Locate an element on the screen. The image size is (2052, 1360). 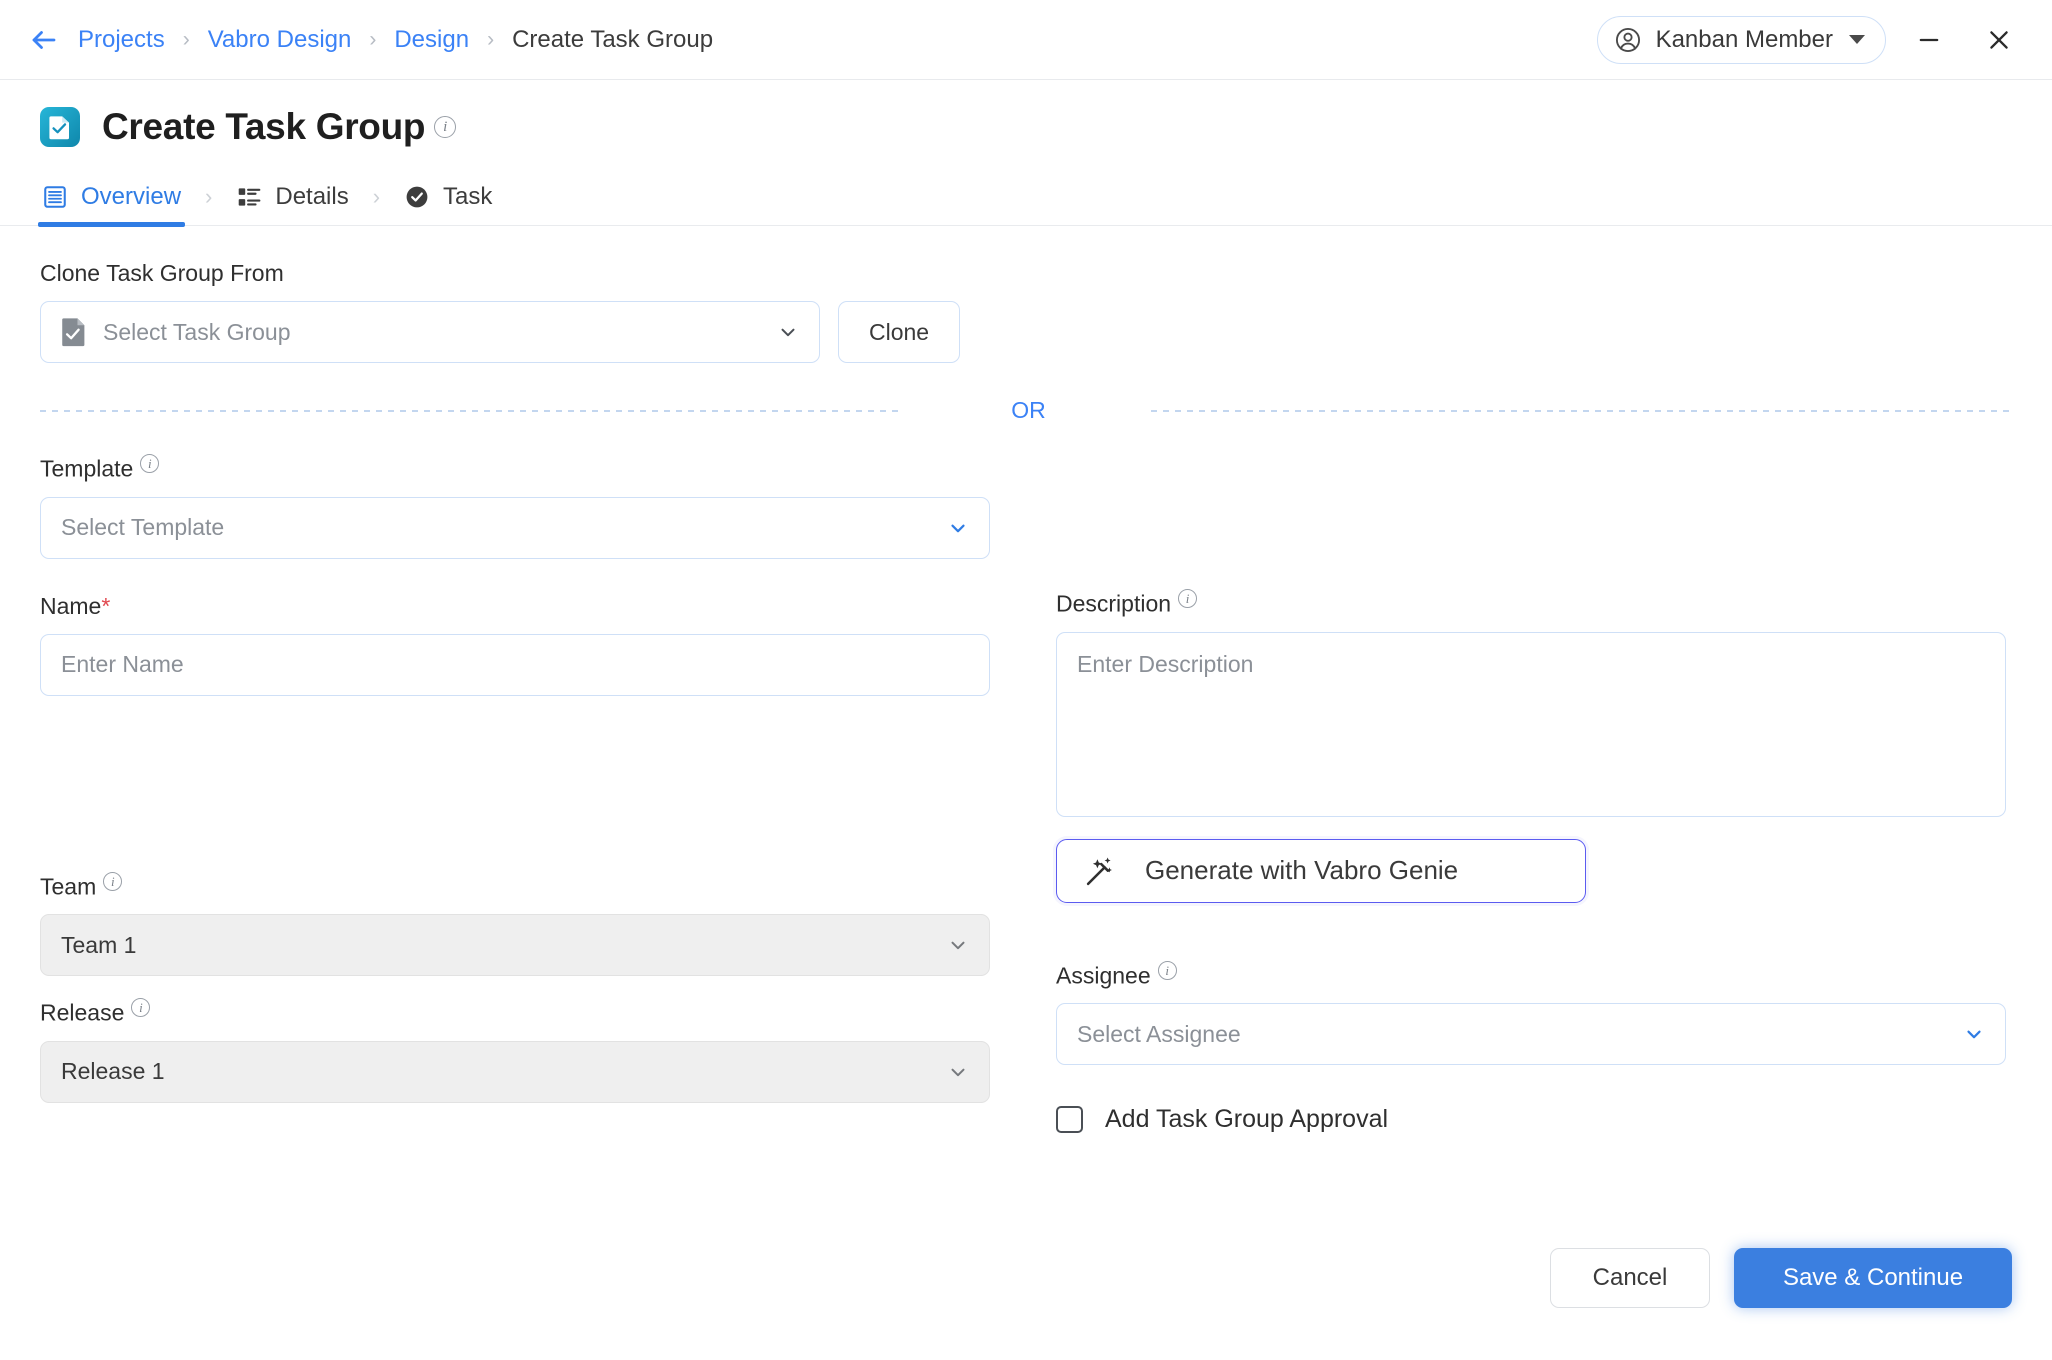
add-task-group-approval-row: Add Task Group Approval is located at coordinates (1531, 1119).